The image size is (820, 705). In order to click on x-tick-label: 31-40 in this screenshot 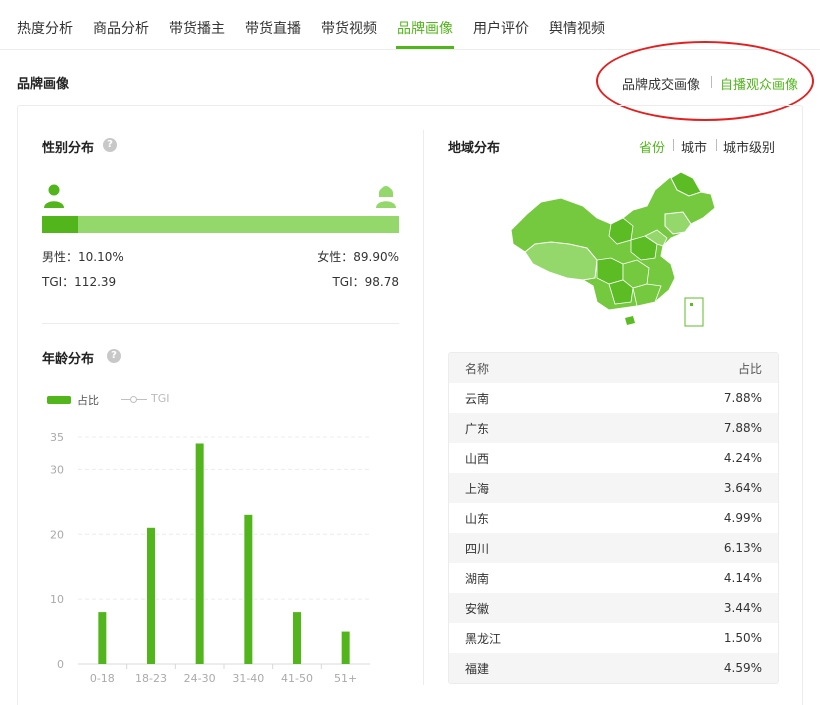, I will do `click(248, 678)`.